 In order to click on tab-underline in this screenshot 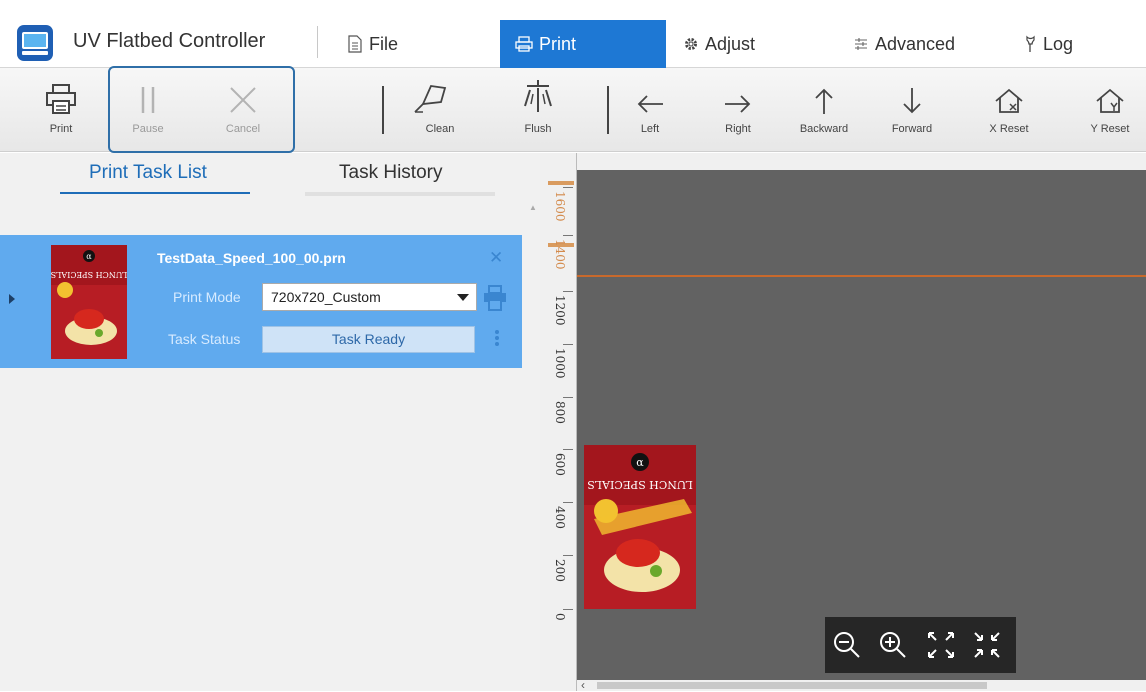, I will do `click(400, 194)`.